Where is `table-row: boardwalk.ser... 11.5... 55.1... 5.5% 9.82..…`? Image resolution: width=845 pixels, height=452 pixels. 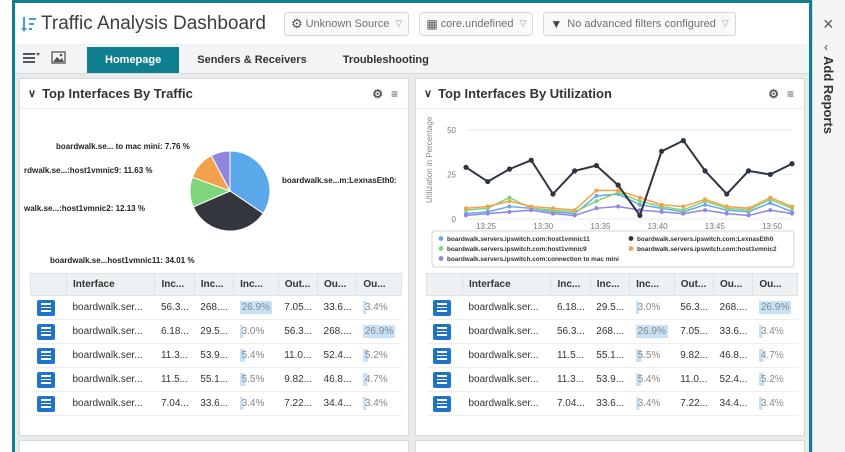
table-row: boardwalk.ser... 11.5... 55.1... 5.5% 9.82..… is located at coordinates (216, 379).